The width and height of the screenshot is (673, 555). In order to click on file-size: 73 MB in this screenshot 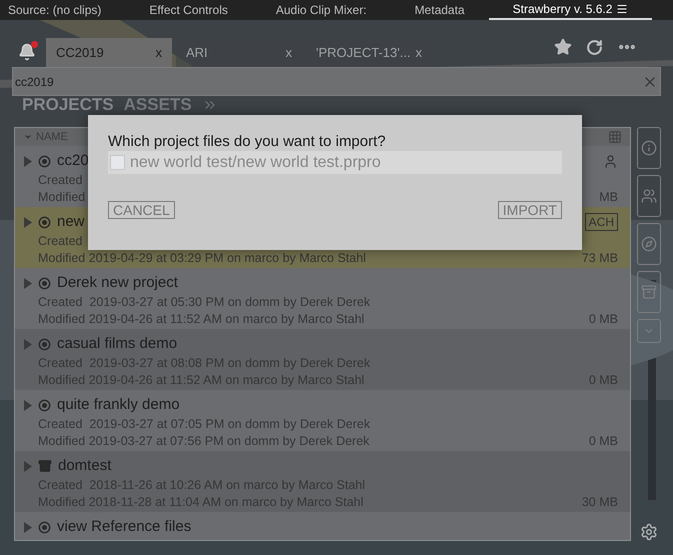, I will do `click(600, 258)`.